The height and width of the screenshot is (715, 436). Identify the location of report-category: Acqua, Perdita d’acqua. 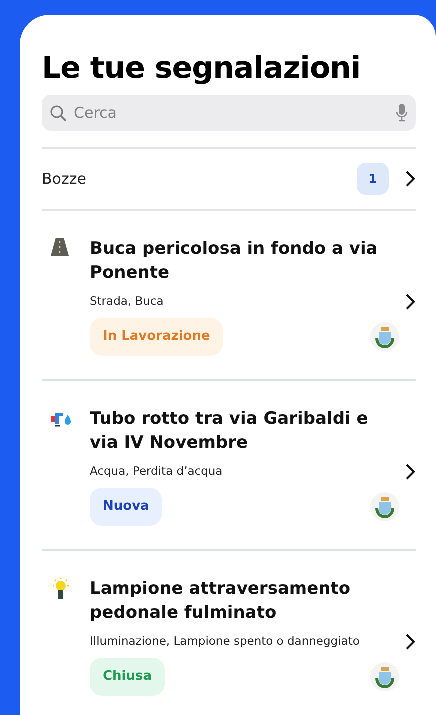
(157, 471).